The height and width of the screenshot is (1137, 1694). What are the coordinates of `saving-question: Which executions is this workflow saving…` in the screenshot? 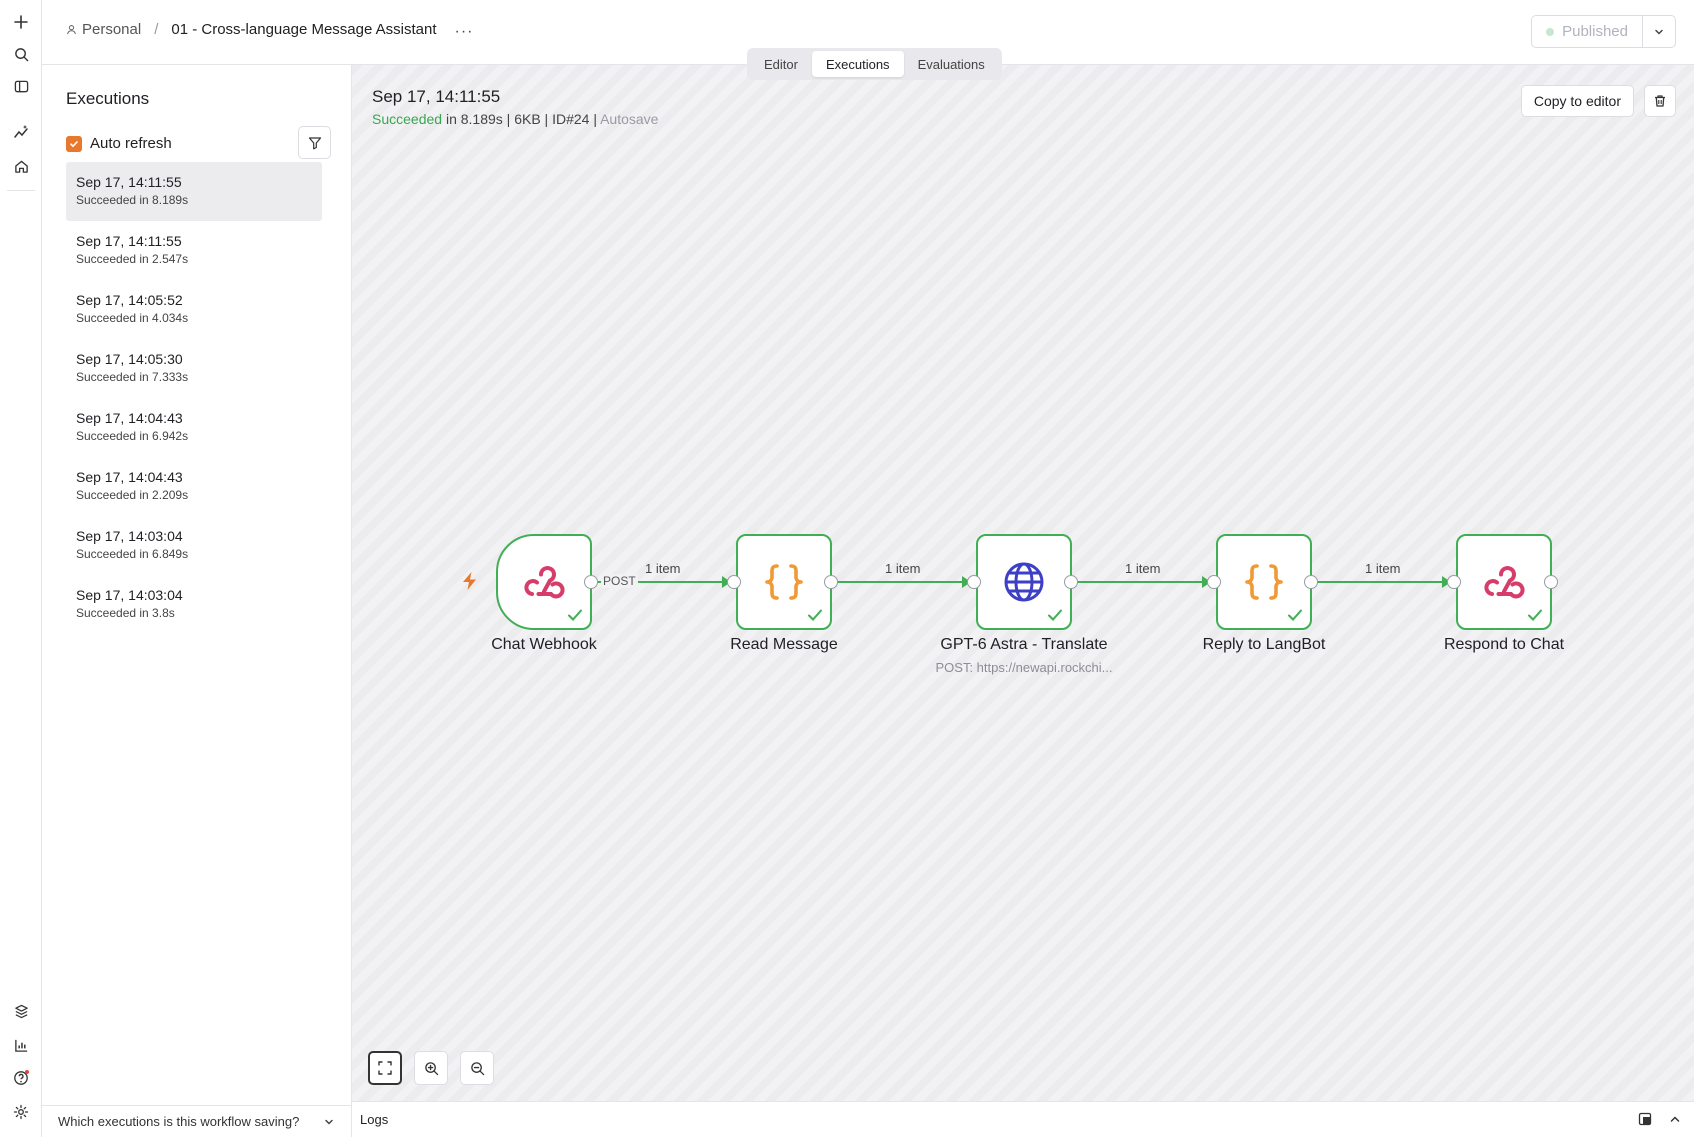 It's located at (179, 1121).